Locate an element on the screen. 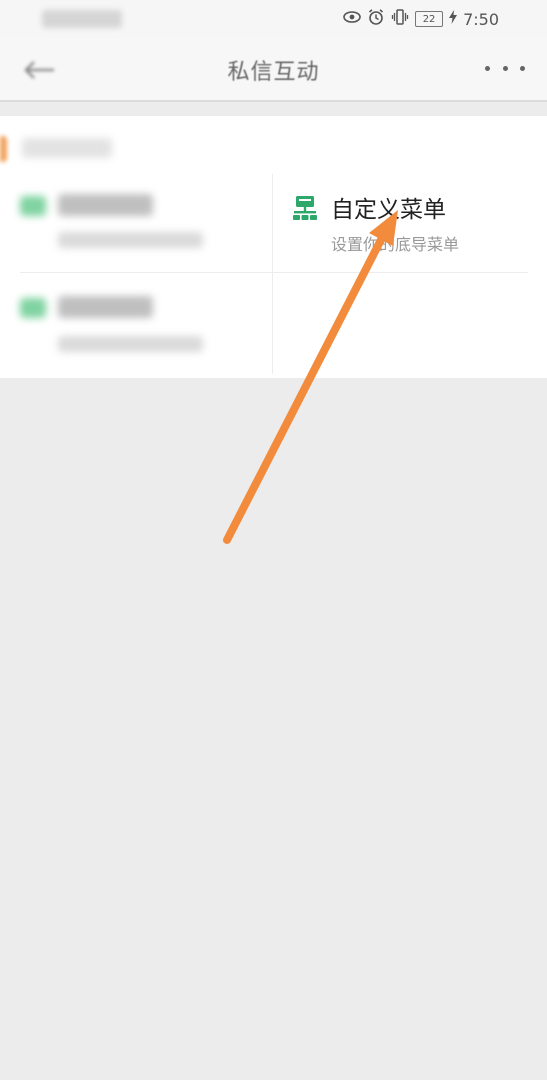 This screenshot has height=1080, width=547. status-bar: 22 7:50 is located at coordinates (273, 19).